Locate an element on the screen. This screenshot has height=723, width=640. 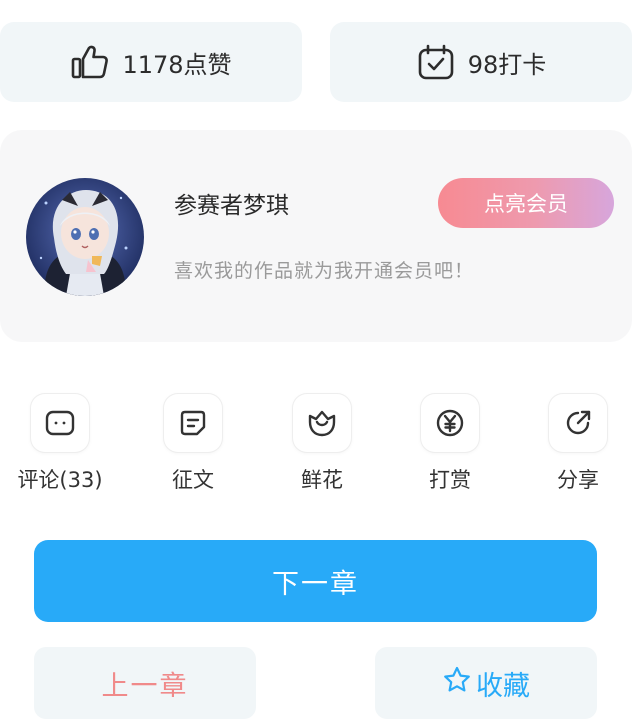
collect-label: 收藏 is located at coordinates (503, 686).